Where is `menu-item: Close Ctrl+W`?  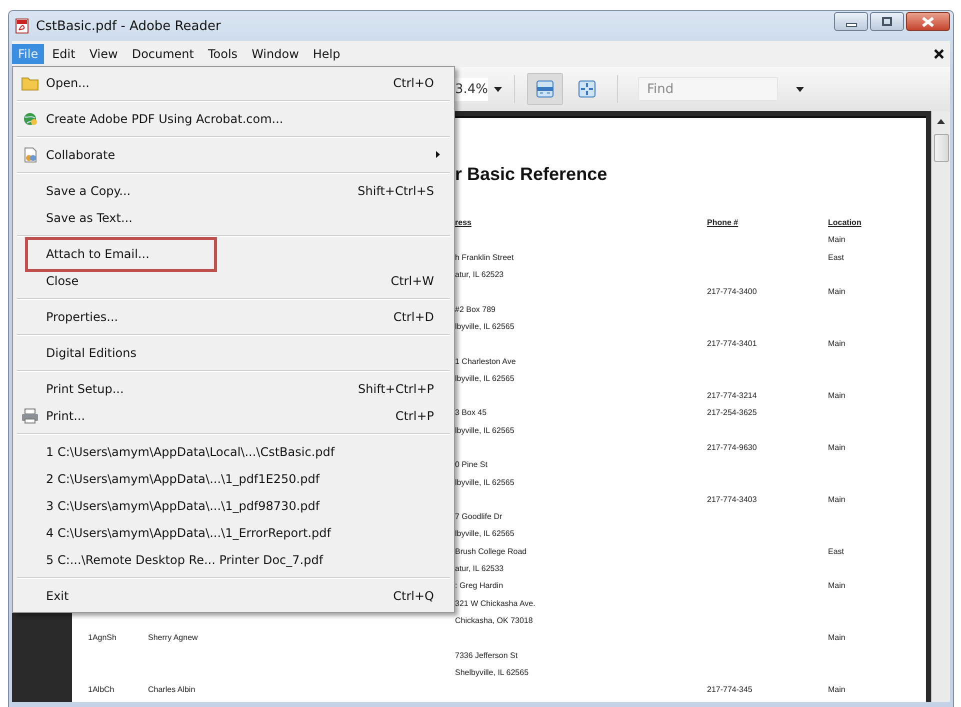 menu-item: Close Ctrl+W is located at coordinates (233, 280).